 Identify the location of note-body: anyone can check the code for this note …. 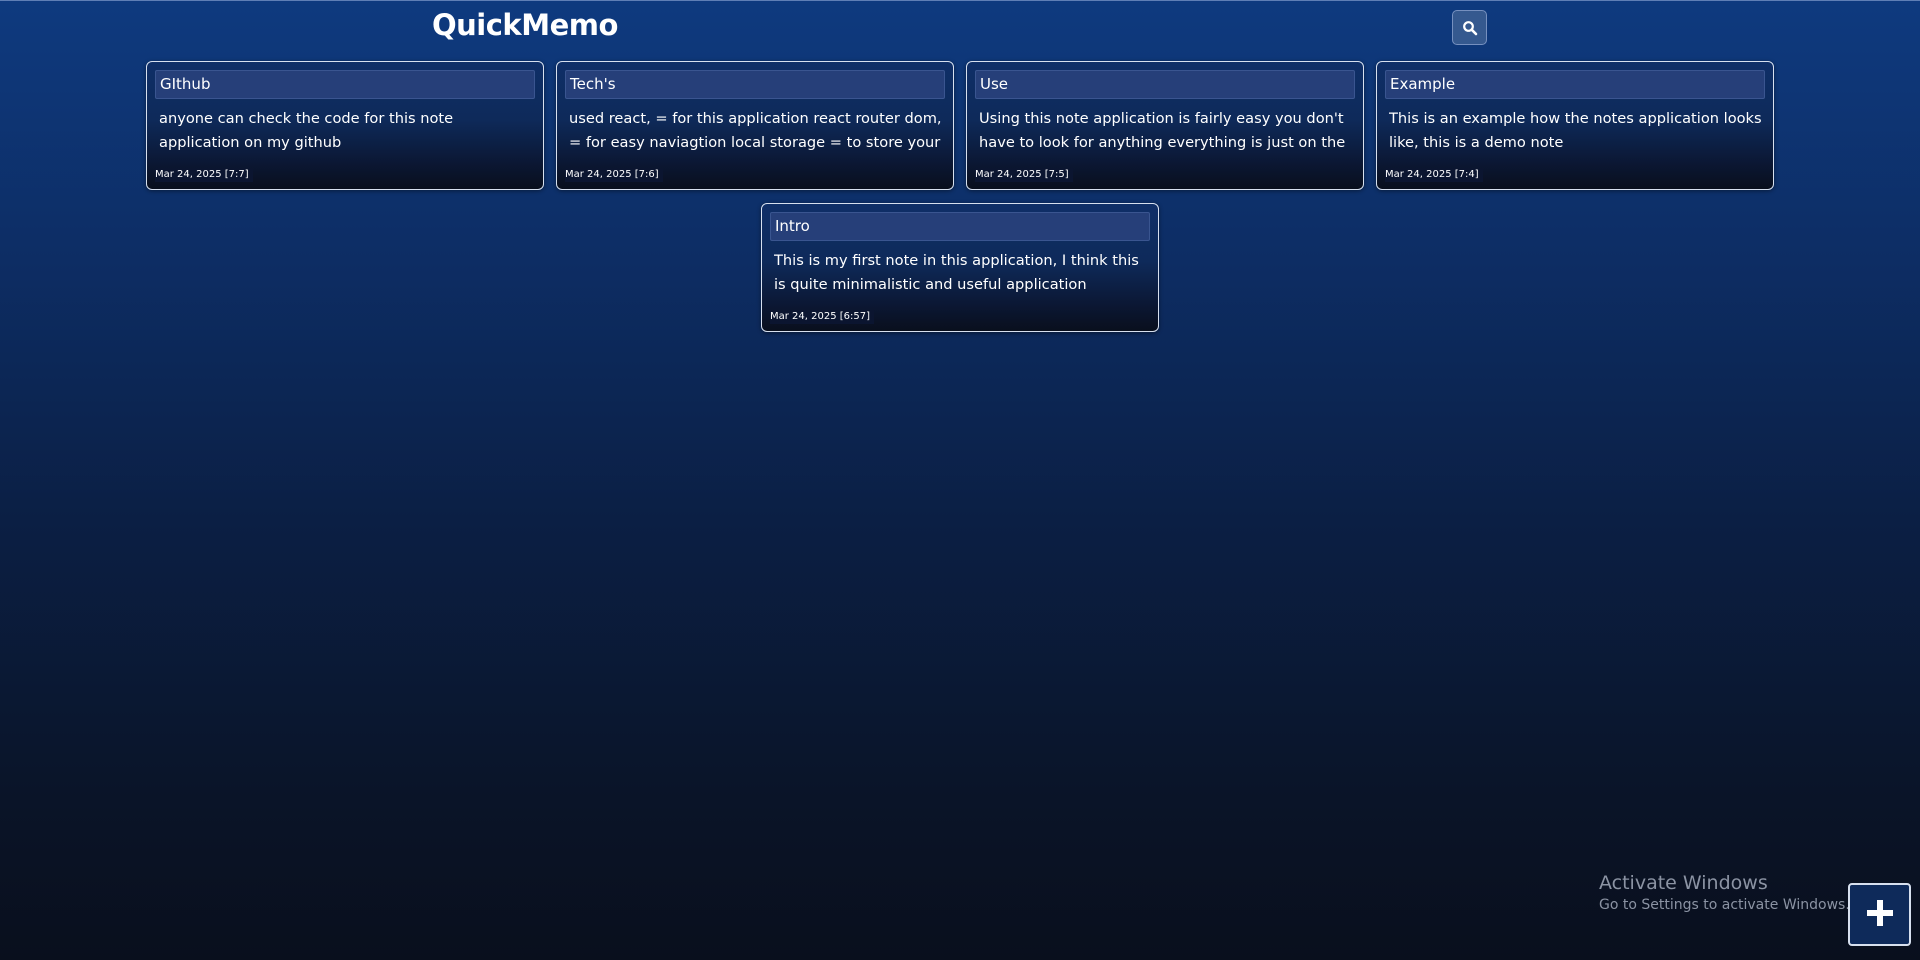
(348, 133).